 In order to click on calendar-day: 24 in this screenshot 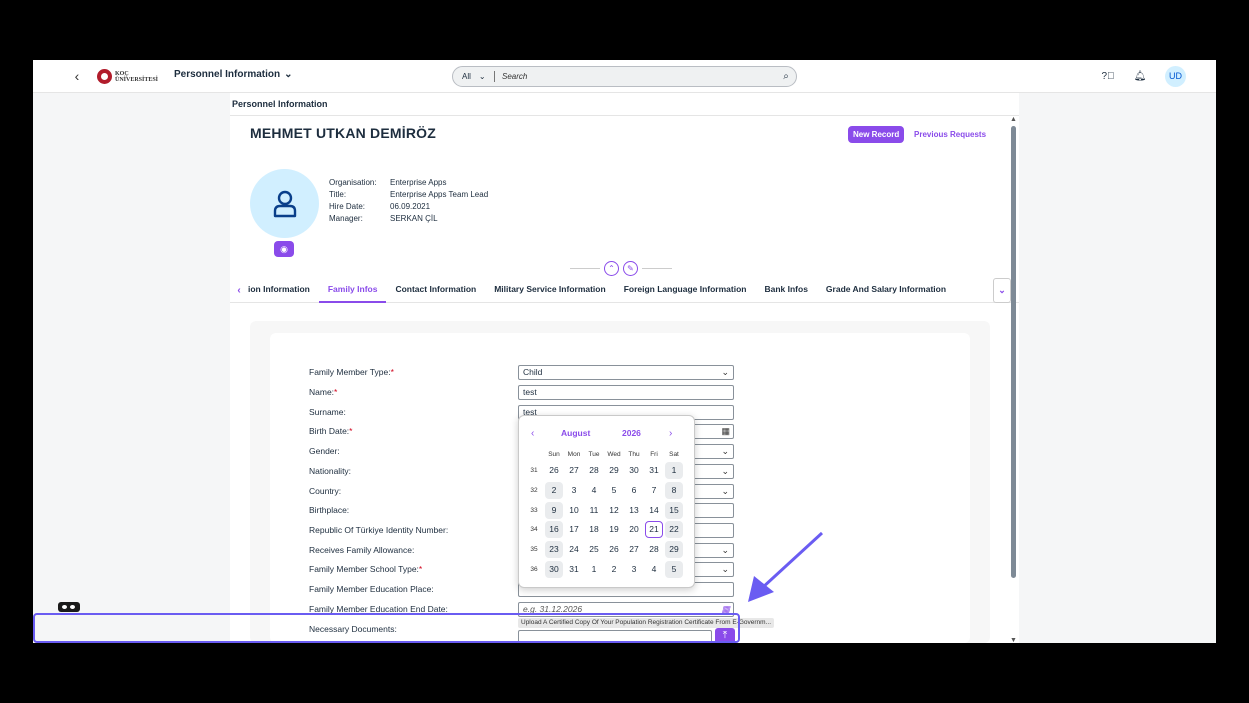, I will do `click(574, 549)`.